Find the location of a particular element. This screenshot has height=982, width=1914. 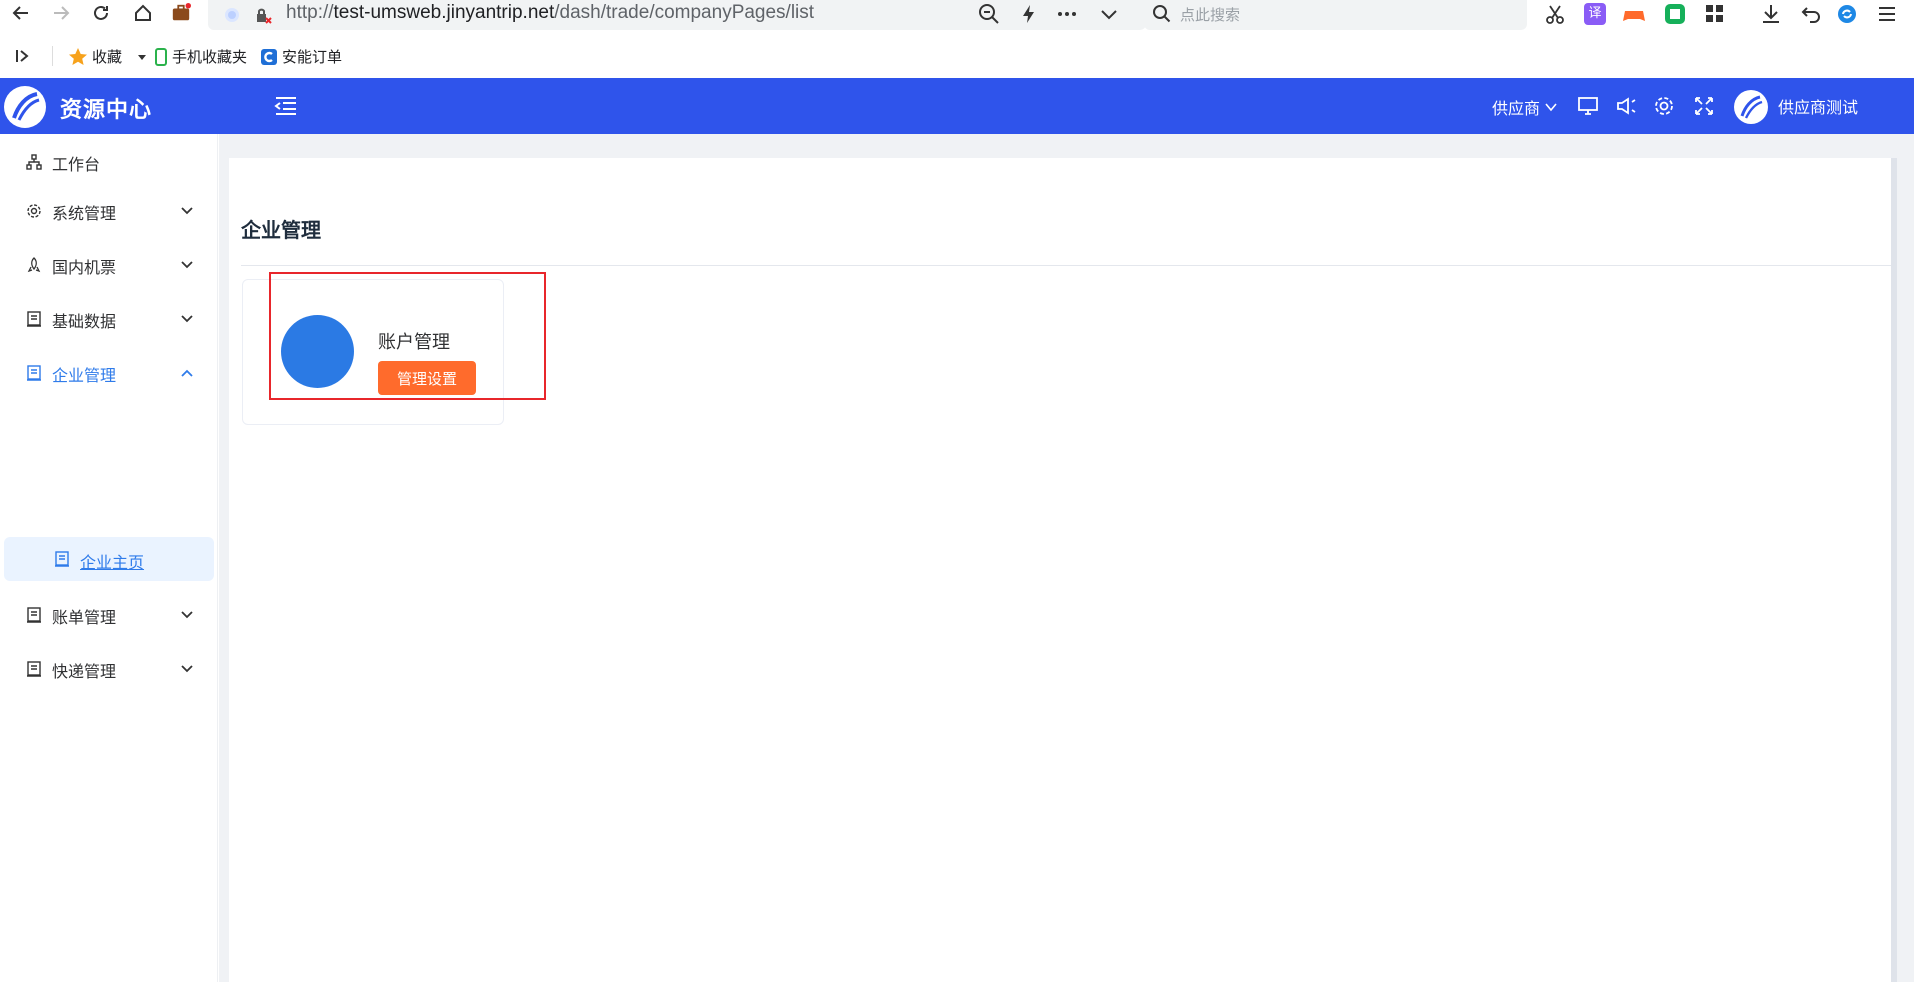

forward-button is located at coordinates (61, 13).